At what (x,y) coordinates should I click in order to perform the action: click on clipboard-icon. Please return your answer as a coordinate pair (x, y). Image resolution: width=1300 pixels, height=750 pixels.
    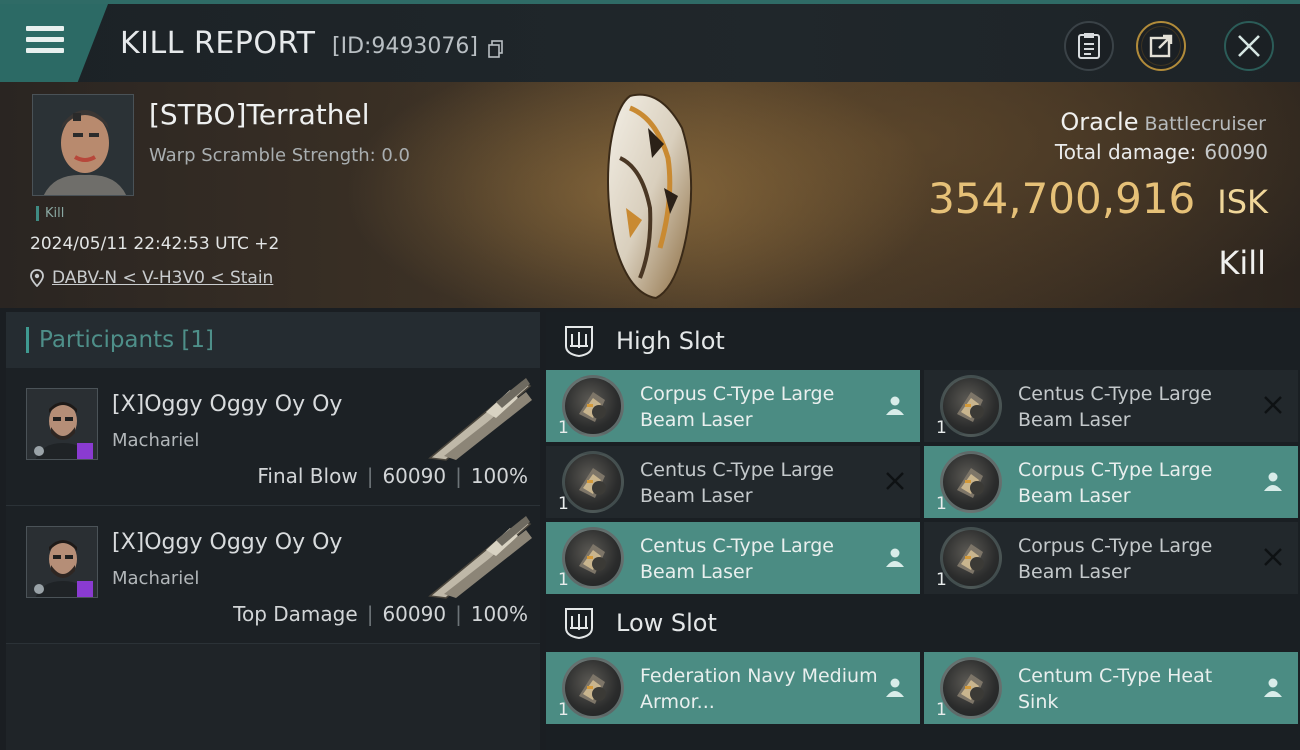
    Looking at the image, I should click on (1089, 46).